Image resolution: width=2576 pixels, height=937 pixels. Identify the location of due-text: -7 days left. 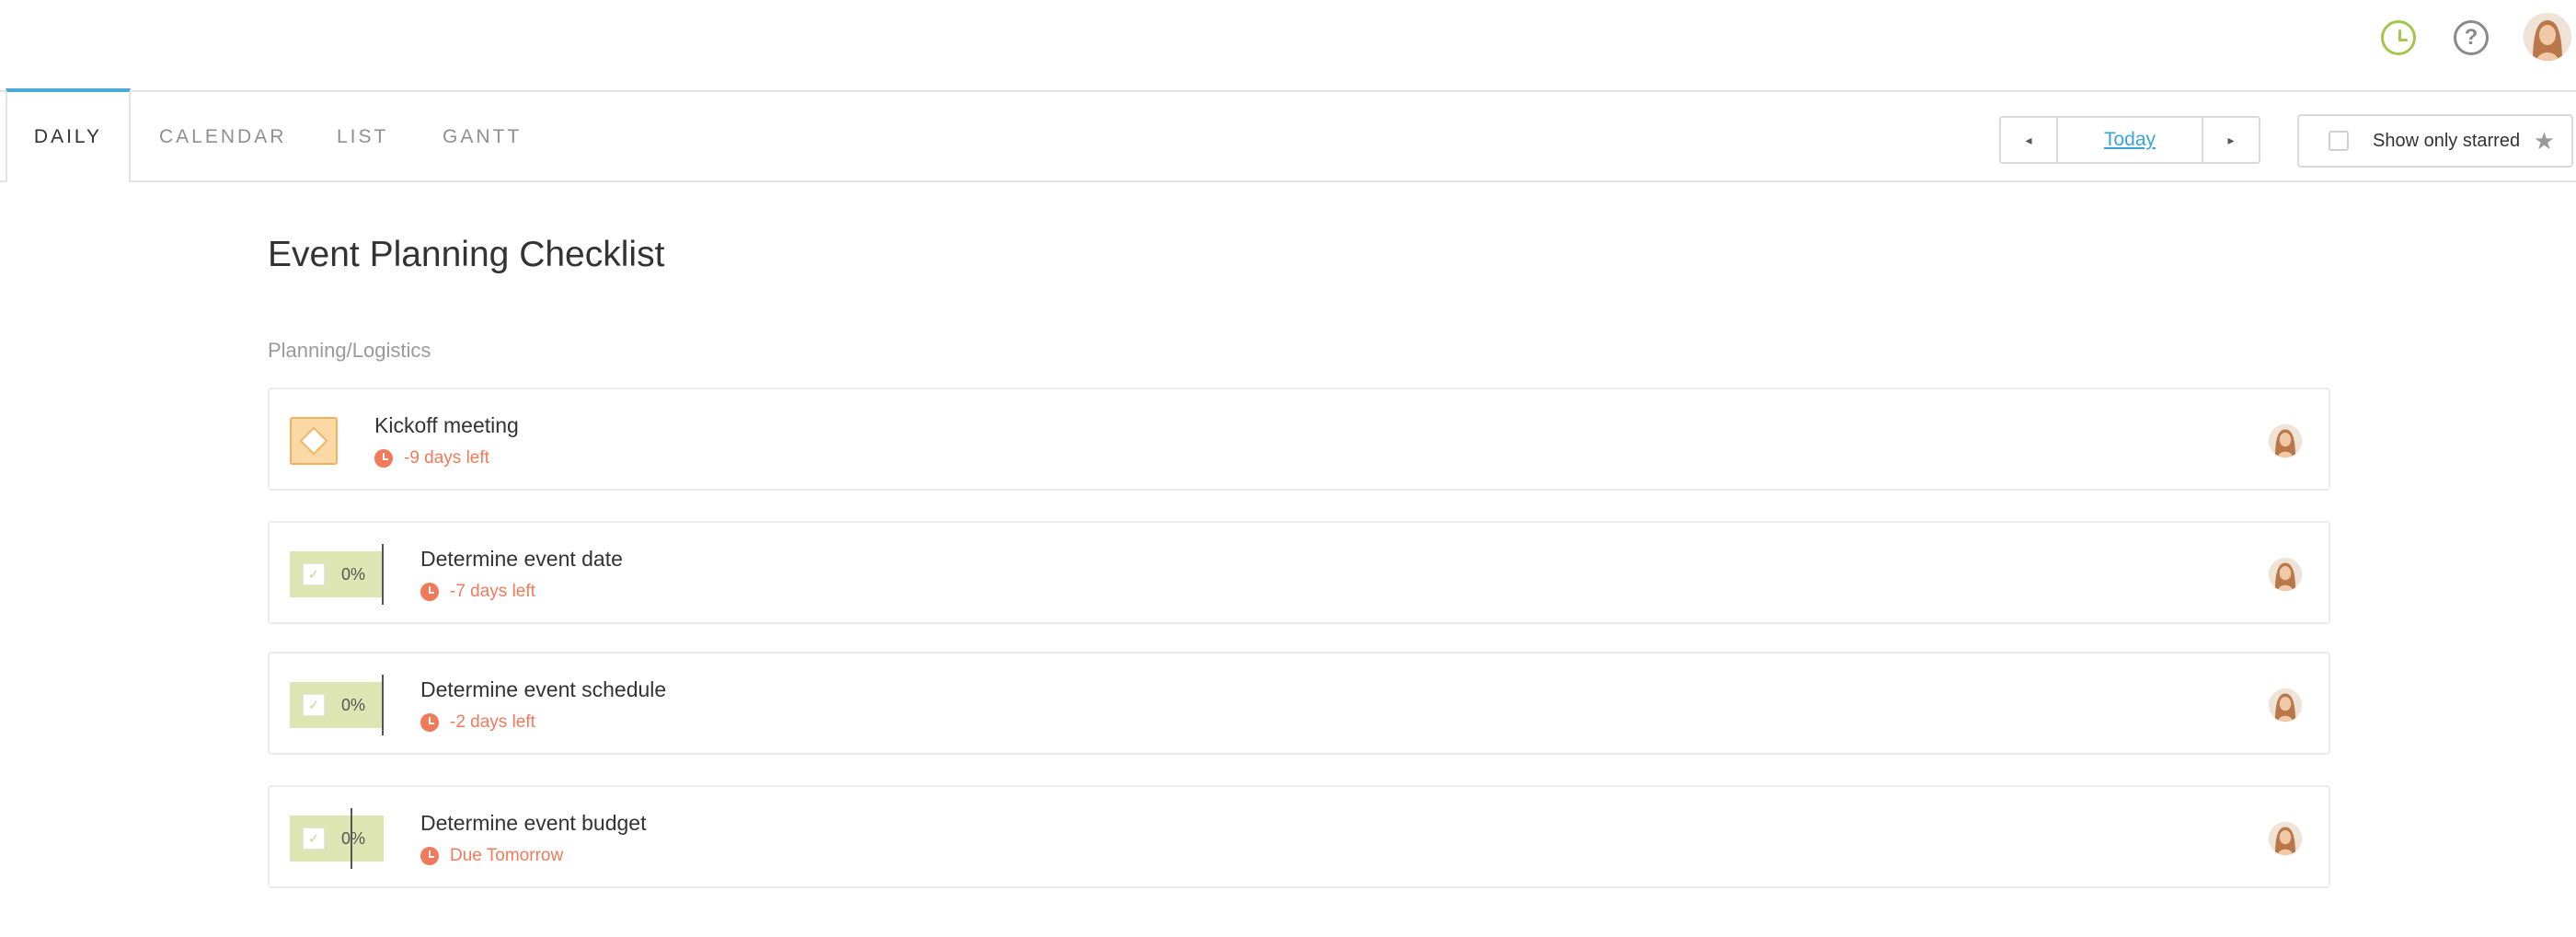
(493, 591).